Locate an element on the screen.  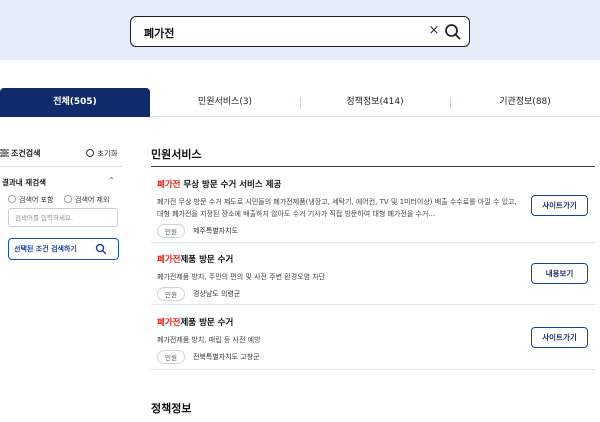
filter-icon is located at coordinates (4, 153).